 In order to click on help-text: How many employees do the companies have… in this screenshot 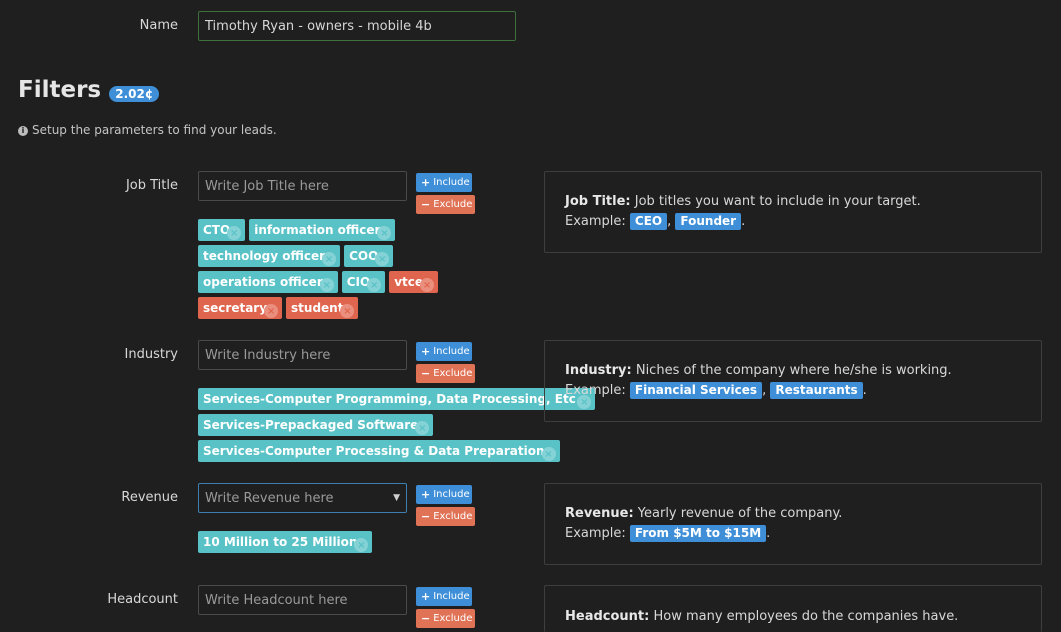, I will do `click(806, 616)`.